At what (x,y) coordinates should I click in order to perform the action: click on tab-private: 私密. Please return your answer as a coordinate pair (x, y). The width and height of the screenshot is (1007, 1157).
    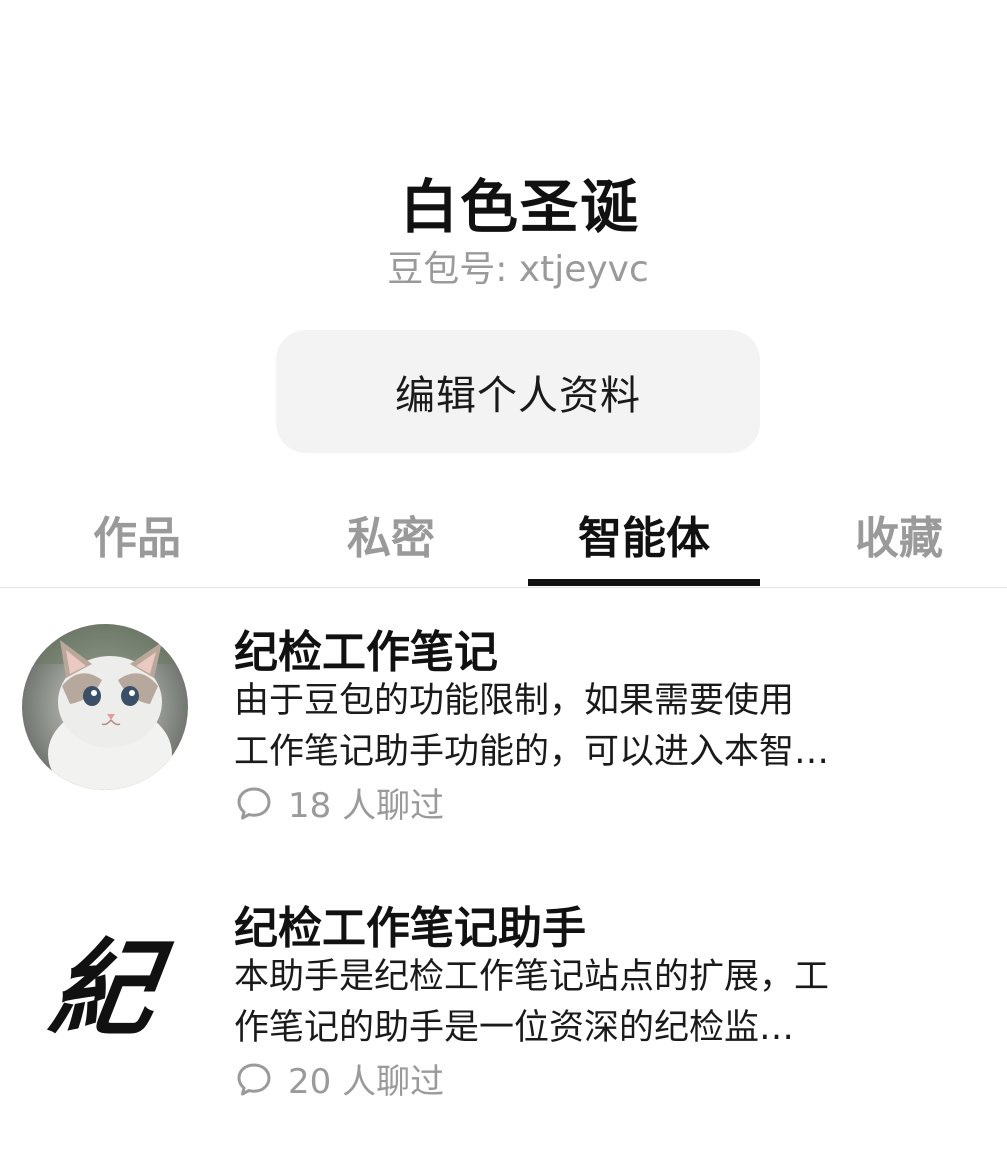
    Looking at the image, I should click on (391, 533).